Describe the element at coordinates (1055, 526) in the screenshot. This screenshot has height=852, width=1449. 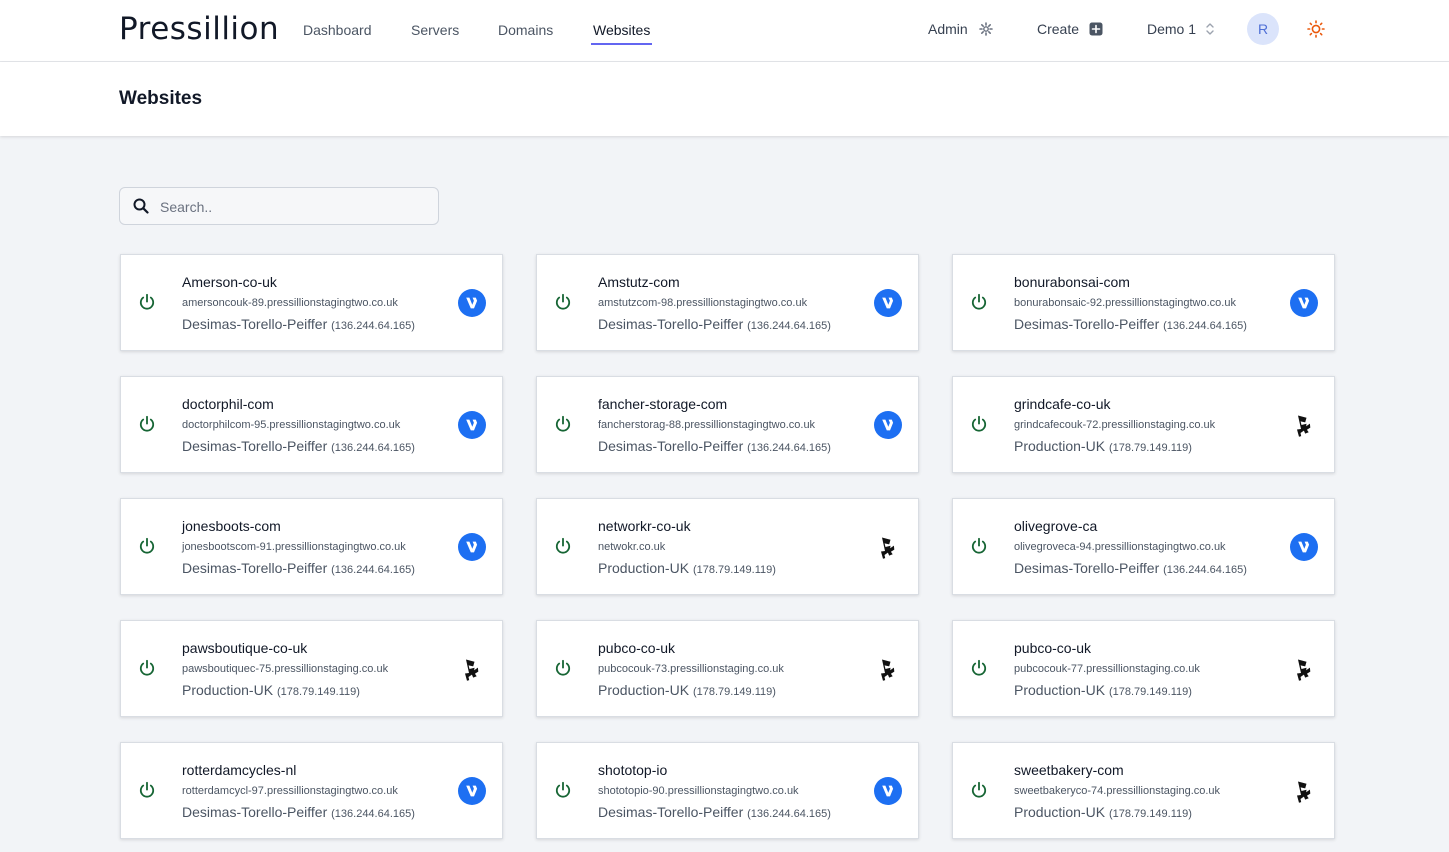
I see `website-name: olivegrove-ca` at that location.